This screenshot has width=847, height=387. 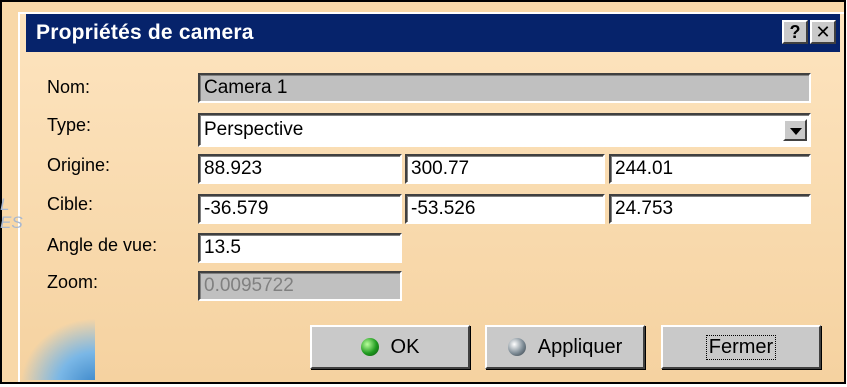 What do you see at coordinates (300, 286) in the screenshot?
I see `zoom-field: 0.0095722` at bounding box center [300, 286].